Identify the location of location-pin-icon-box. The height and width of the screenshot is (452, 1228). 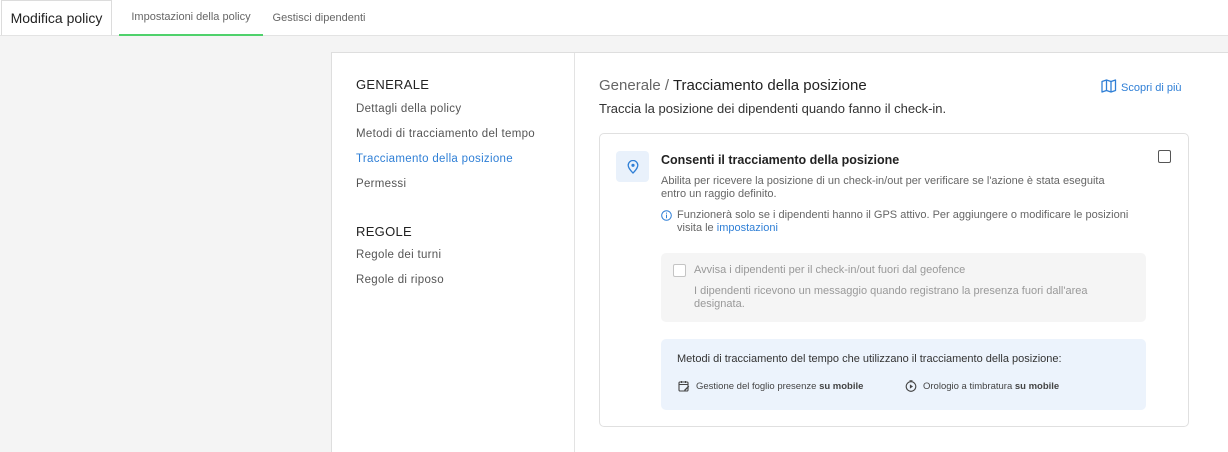
(632, 166).